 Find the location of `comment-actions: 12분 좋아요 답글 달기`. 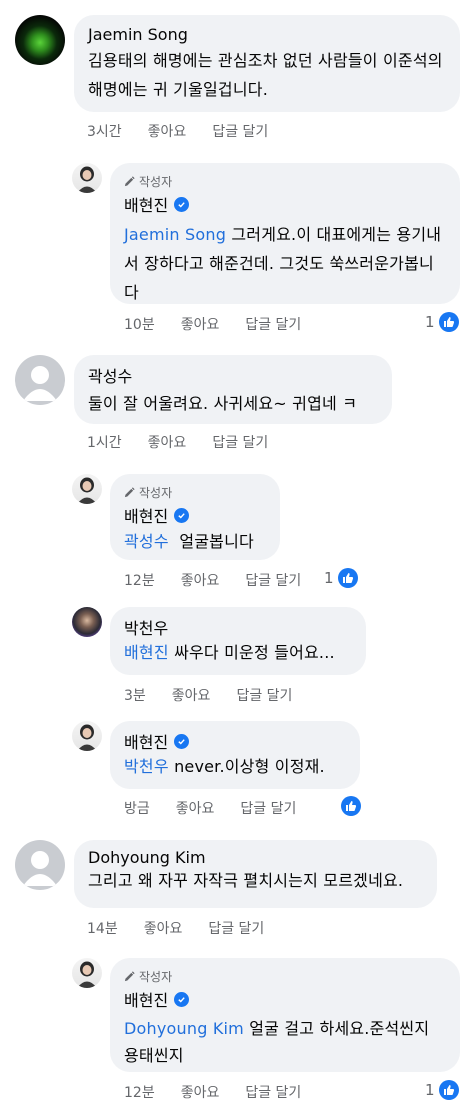

comment-actions: 12분 좋아요 답글 달기 is located at coordinates (212, 1092).